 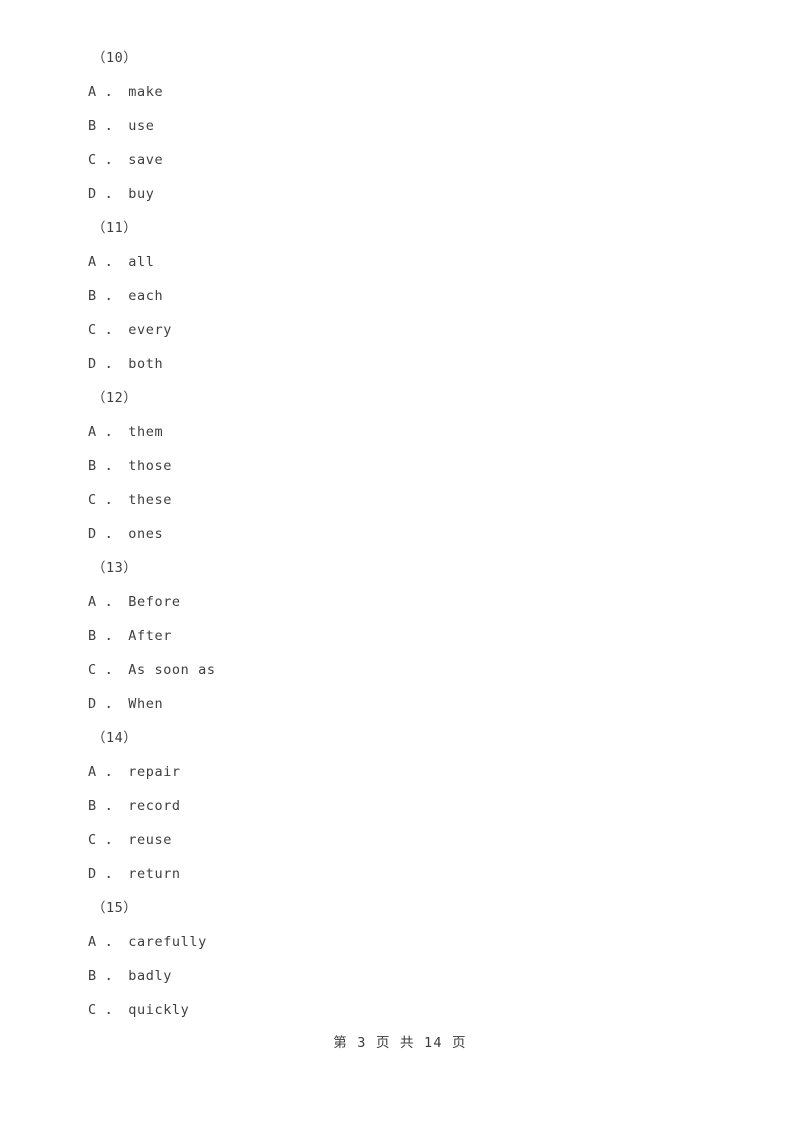 What do you see at coordinates (400, 874) in the screenshot?
I see `answer-option: D ． return` at bounding box center [400, 874].